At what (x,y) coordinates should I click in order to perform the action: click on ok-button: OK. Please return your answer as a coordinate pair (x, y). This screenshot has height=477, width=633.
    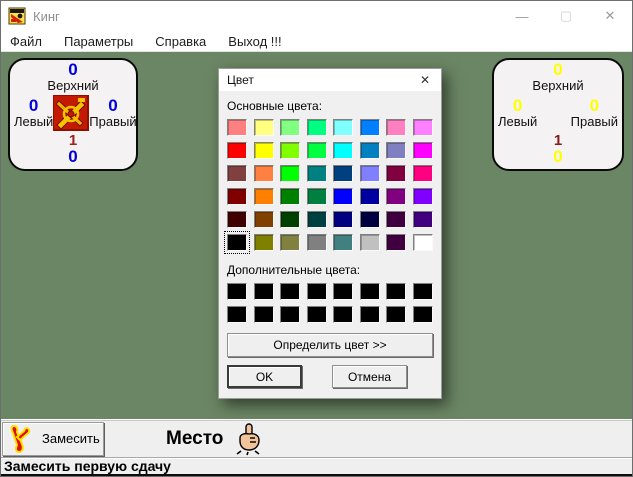
    Looking at the image, I should click on (264, 376).